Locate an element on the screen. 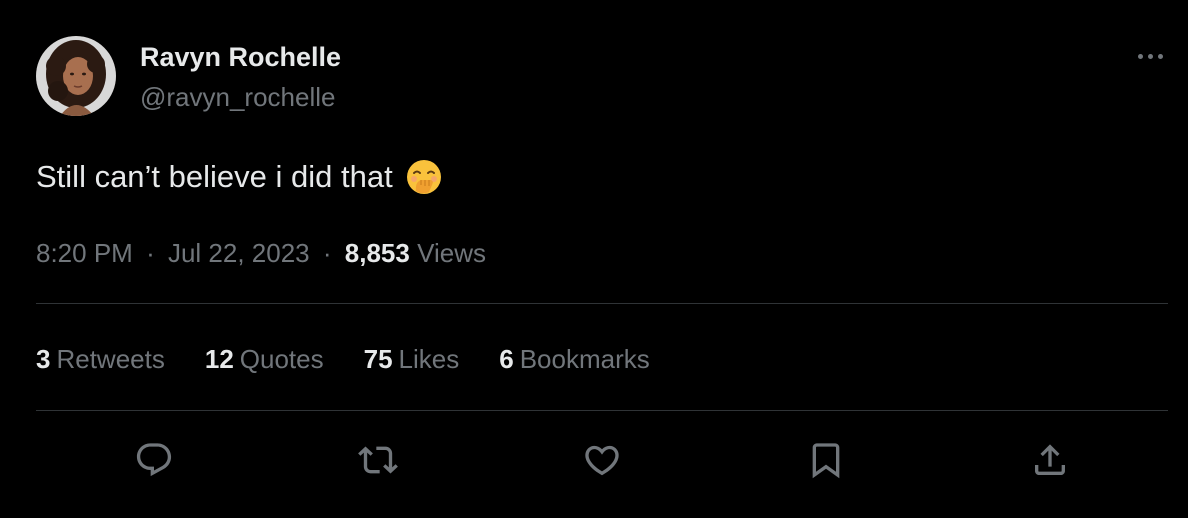  views-label: Views is located at coordinates (451, 253).